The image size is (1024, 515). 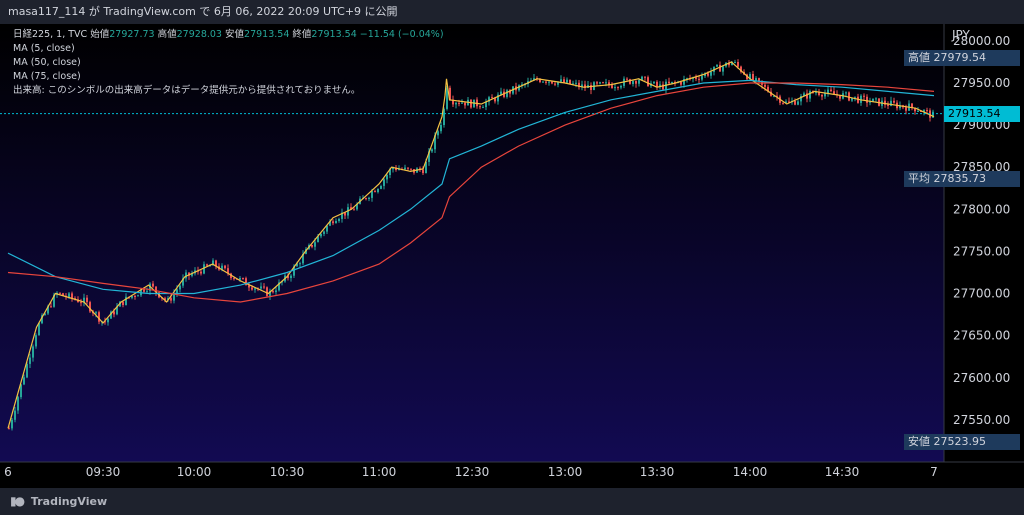 I want to click on low-tag-value: 27523.95, so click(x=960, y=441).